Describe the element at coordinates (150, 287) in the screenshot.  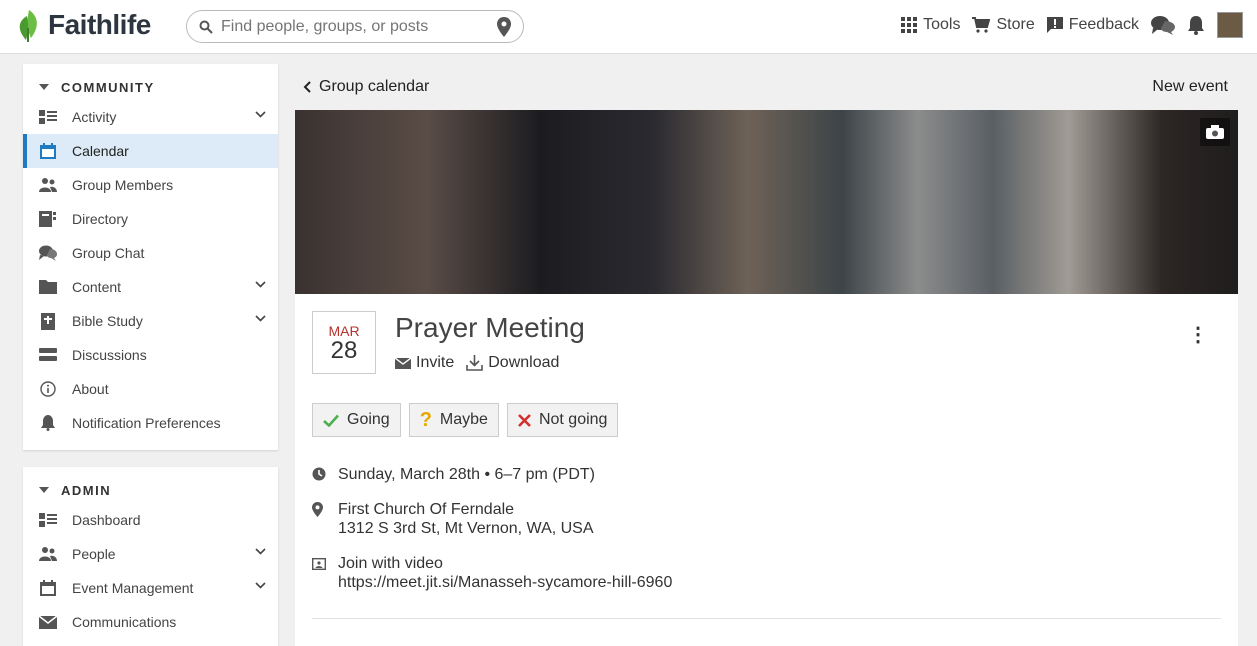
I see `sidebar-item-content: Content` at that location.